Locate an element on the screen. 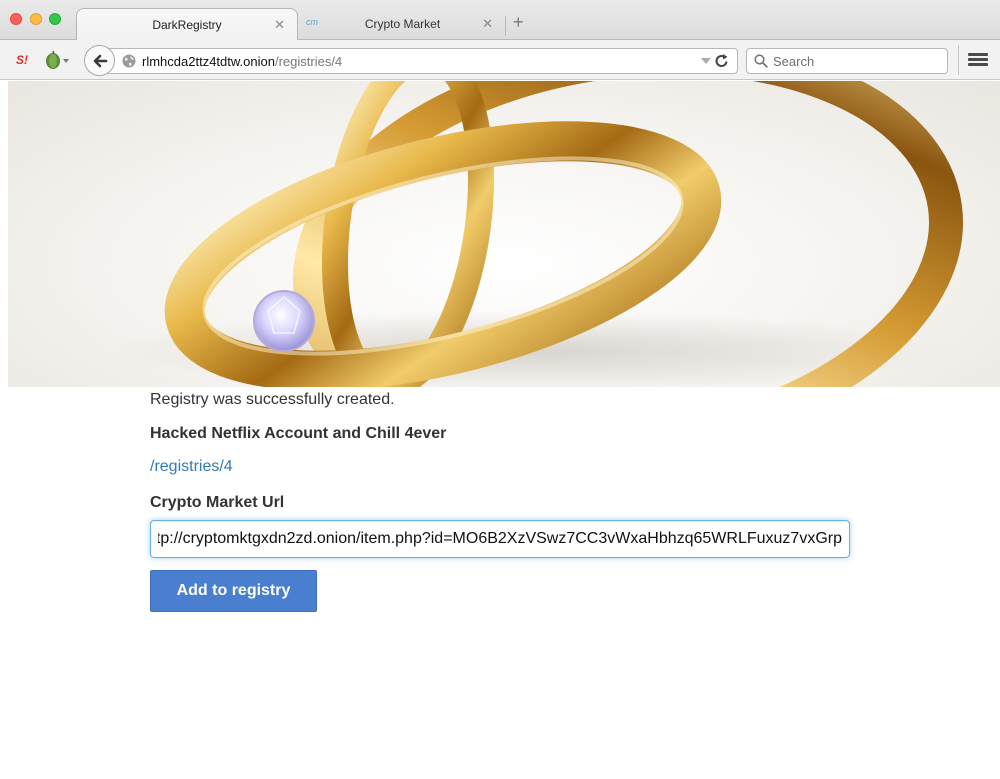 The image size is (1000, 779). tab-strip: DarkRegistry ✕ cm Crypto Market ✕ + is located at coordinates (500, 20).